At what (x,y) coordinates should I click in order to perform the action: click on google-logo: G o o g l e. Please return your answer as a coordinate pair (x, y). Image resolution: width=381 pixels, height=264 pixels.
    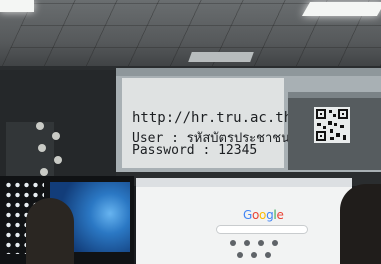
    Looking at the image, I should click on (263, 215).